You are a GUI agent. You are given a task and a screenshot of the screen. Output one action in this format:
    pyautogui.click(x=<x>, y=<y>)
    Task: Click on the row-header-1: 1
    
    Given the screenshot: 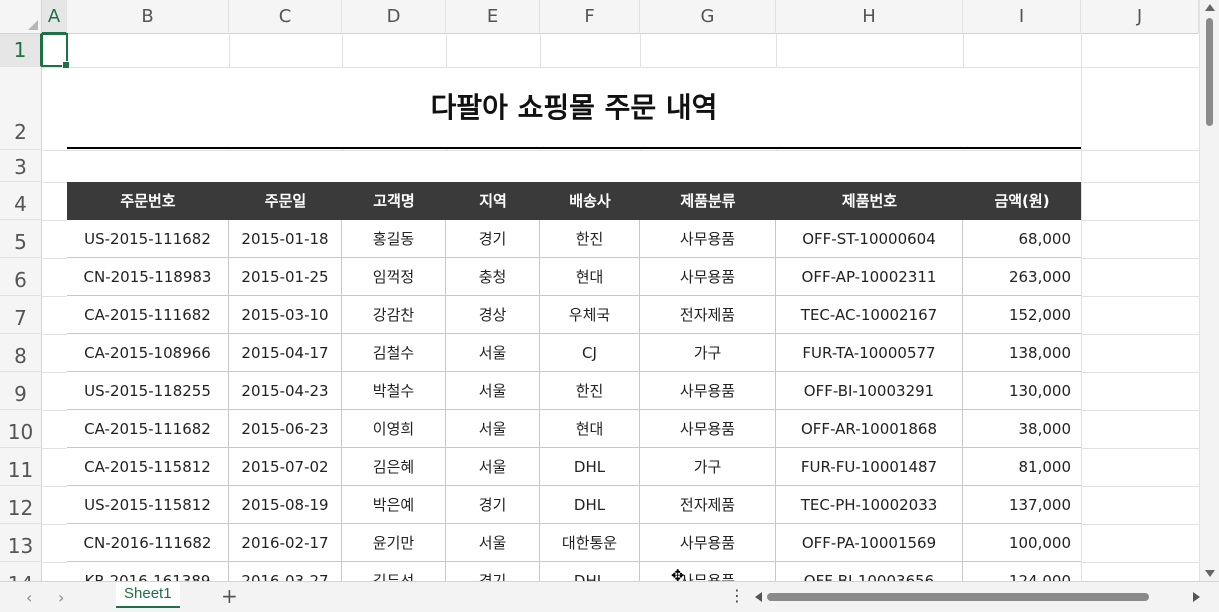 What is the action you would take?
    pyautogui.click(x=21, y=50)
    